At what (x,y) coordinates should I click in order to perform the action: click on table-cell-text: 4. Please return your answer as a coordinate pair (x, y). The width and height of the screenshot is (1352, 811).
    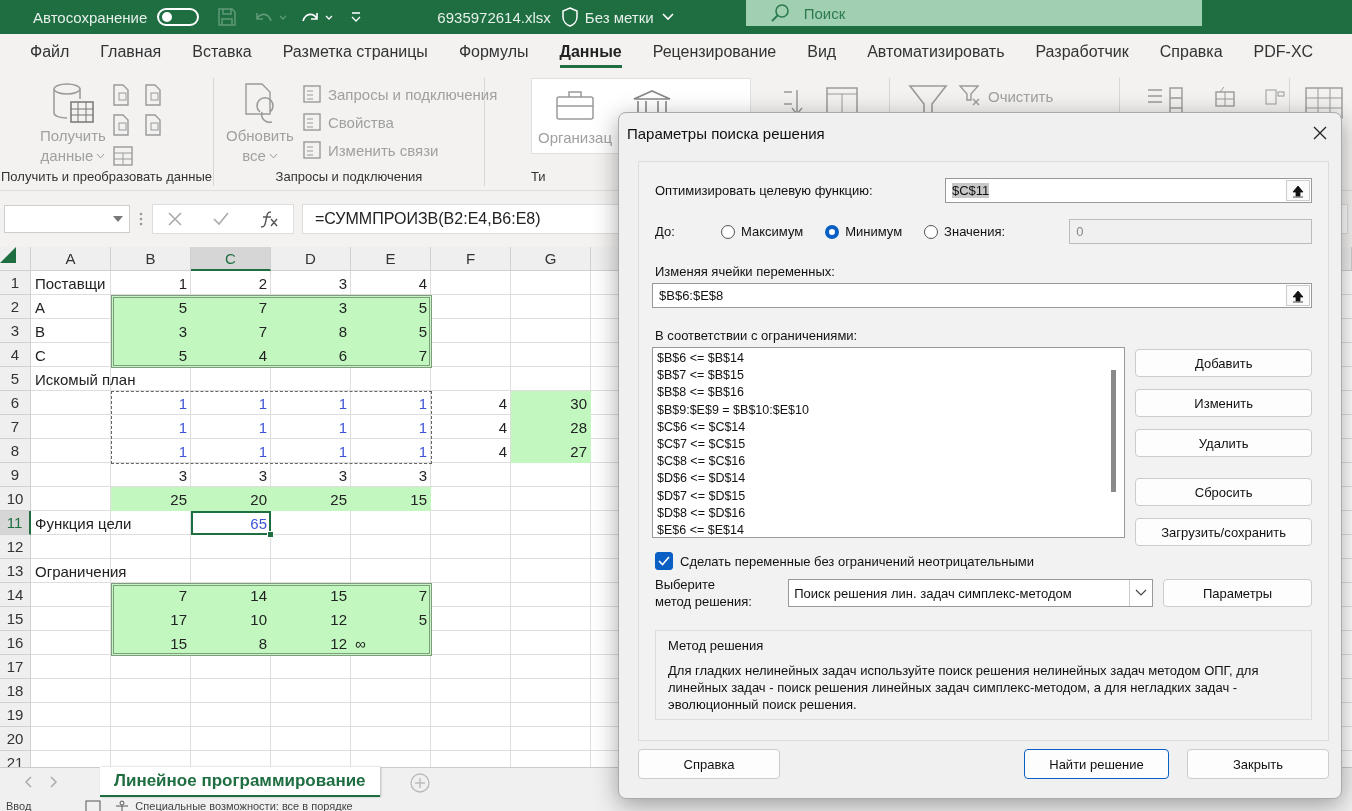
    Looking at the image, I should click on (502, 451).